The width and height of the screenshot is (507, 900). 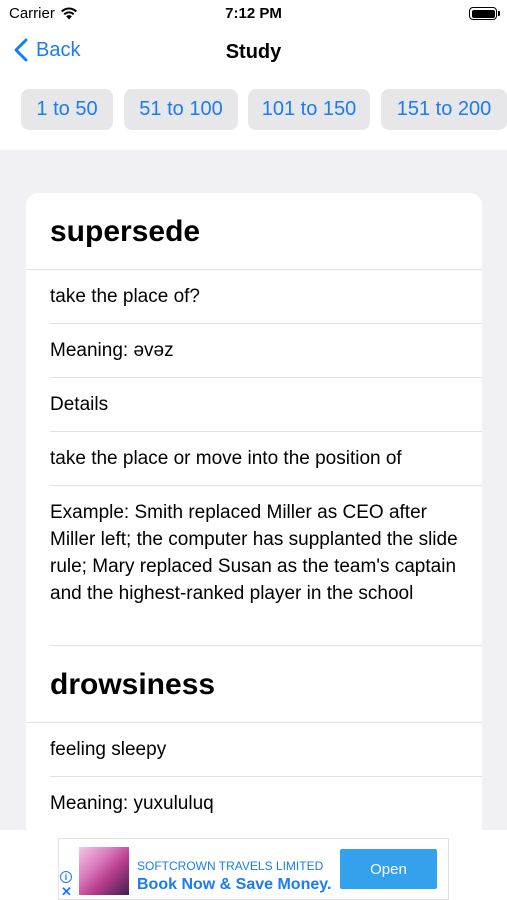 I want to click on meaning-row: Meaning: yuxululuq, so click(x=266, y=803).